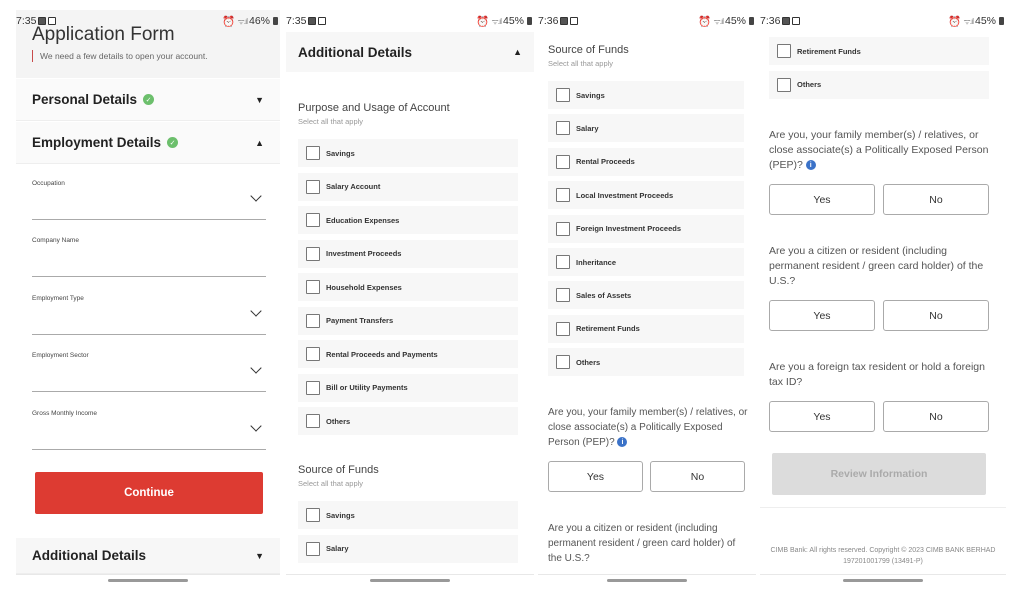 This screenshot has height=604, width=1024. Describe the element at coordinates (822, 315) in the screenshot. I see `us-yes-button: Yes` at that location.